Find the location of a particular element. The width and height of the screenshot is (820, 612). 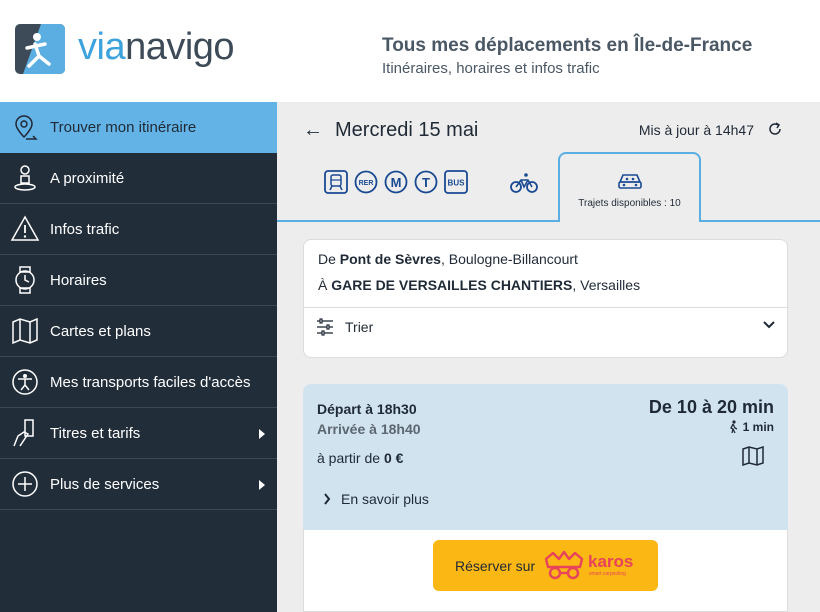

sidebar-item-tickets: Titres et tarifs is located at coordinates (138, 433).